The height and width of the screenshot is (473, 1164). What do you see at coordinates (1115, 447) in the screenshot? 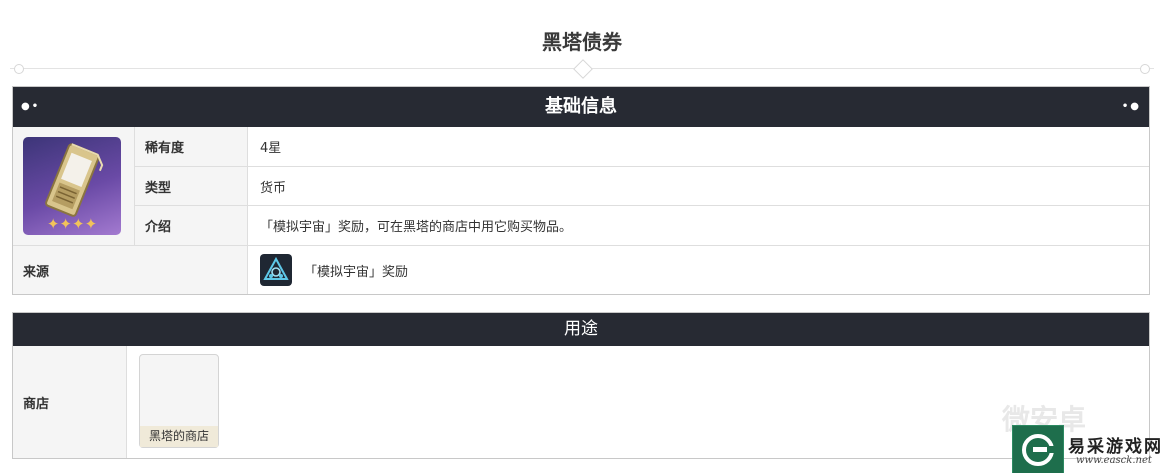
I see `watermark-site-name: 易采游戏网` at bounding box center [1115, 447].